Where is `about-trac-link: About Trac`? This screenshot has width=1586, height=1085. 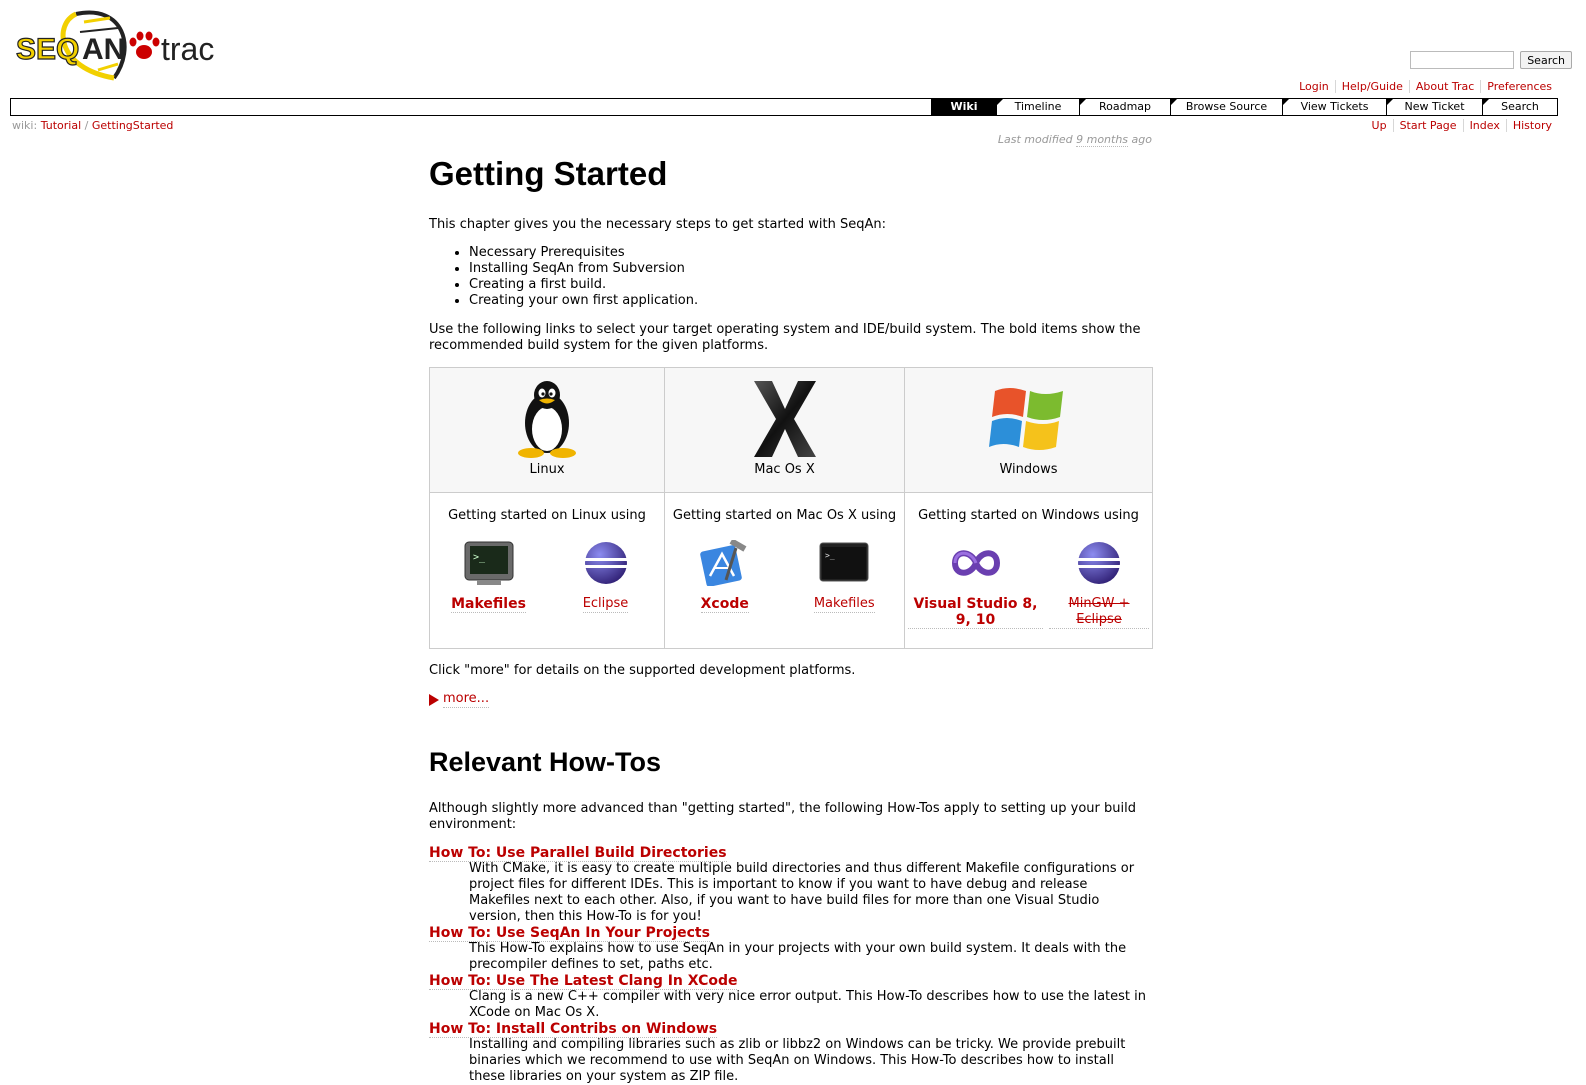 about-trac-link: About Trac is located at coordinates (1445, 86).